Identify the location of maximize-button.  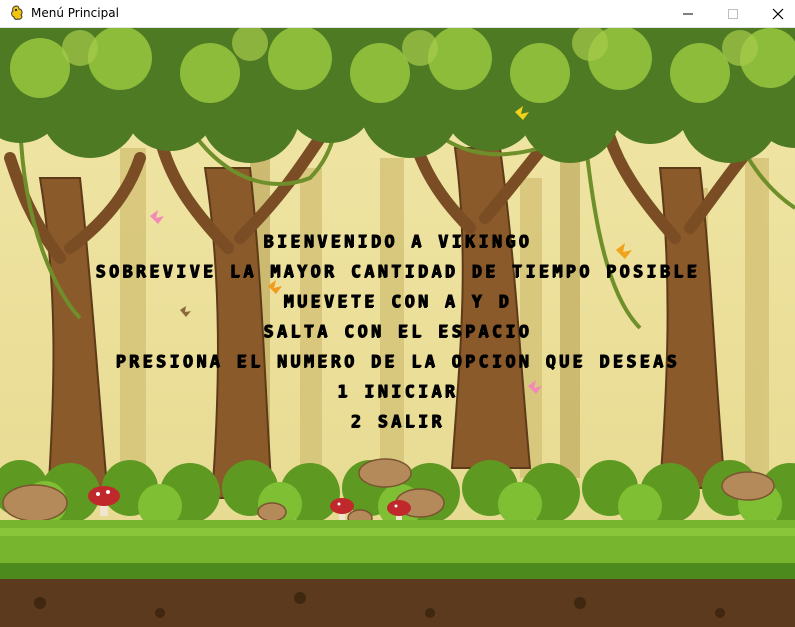
(733, 14).